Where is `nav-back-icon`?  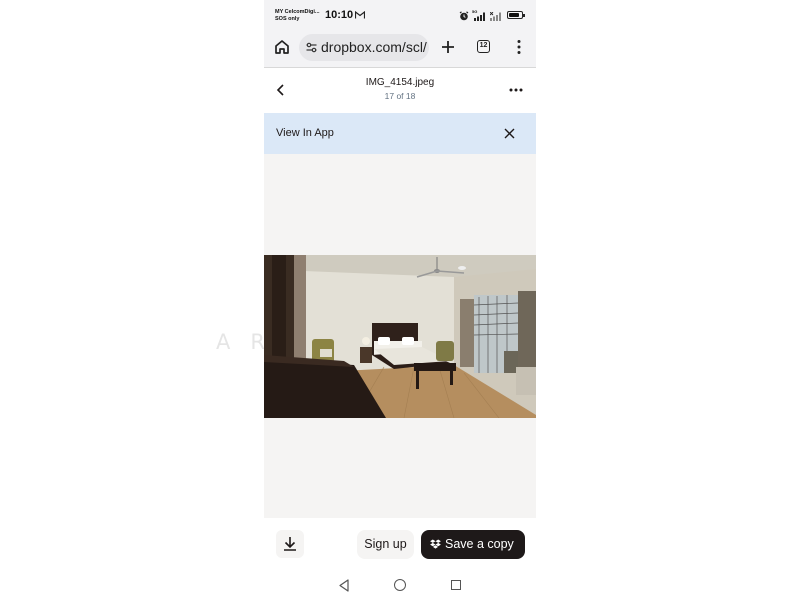 nav-back-icon is located at coordinates (344, 585).